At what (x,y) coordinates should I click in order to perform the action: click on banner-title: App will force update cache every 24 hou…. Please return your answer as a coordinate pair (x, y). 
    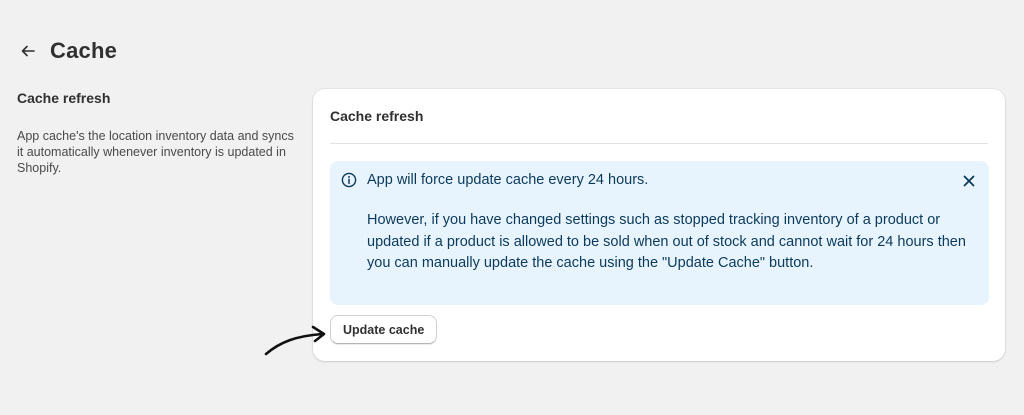
    Looking at the image, I should click on (508, 180).